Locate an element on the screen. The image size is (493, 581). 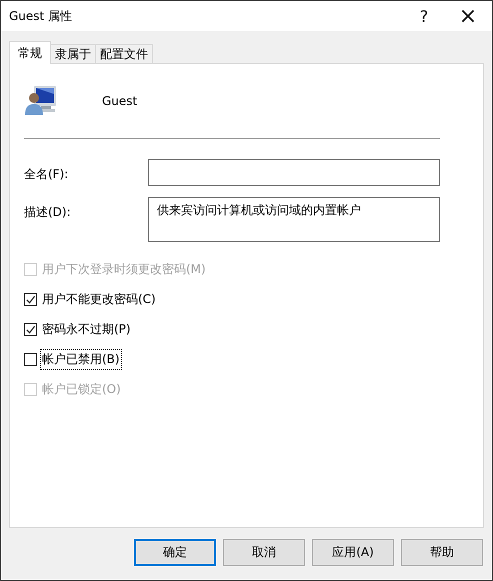
checkbox-label: 密码永不过期(P) is located at coordinates (86, 329).